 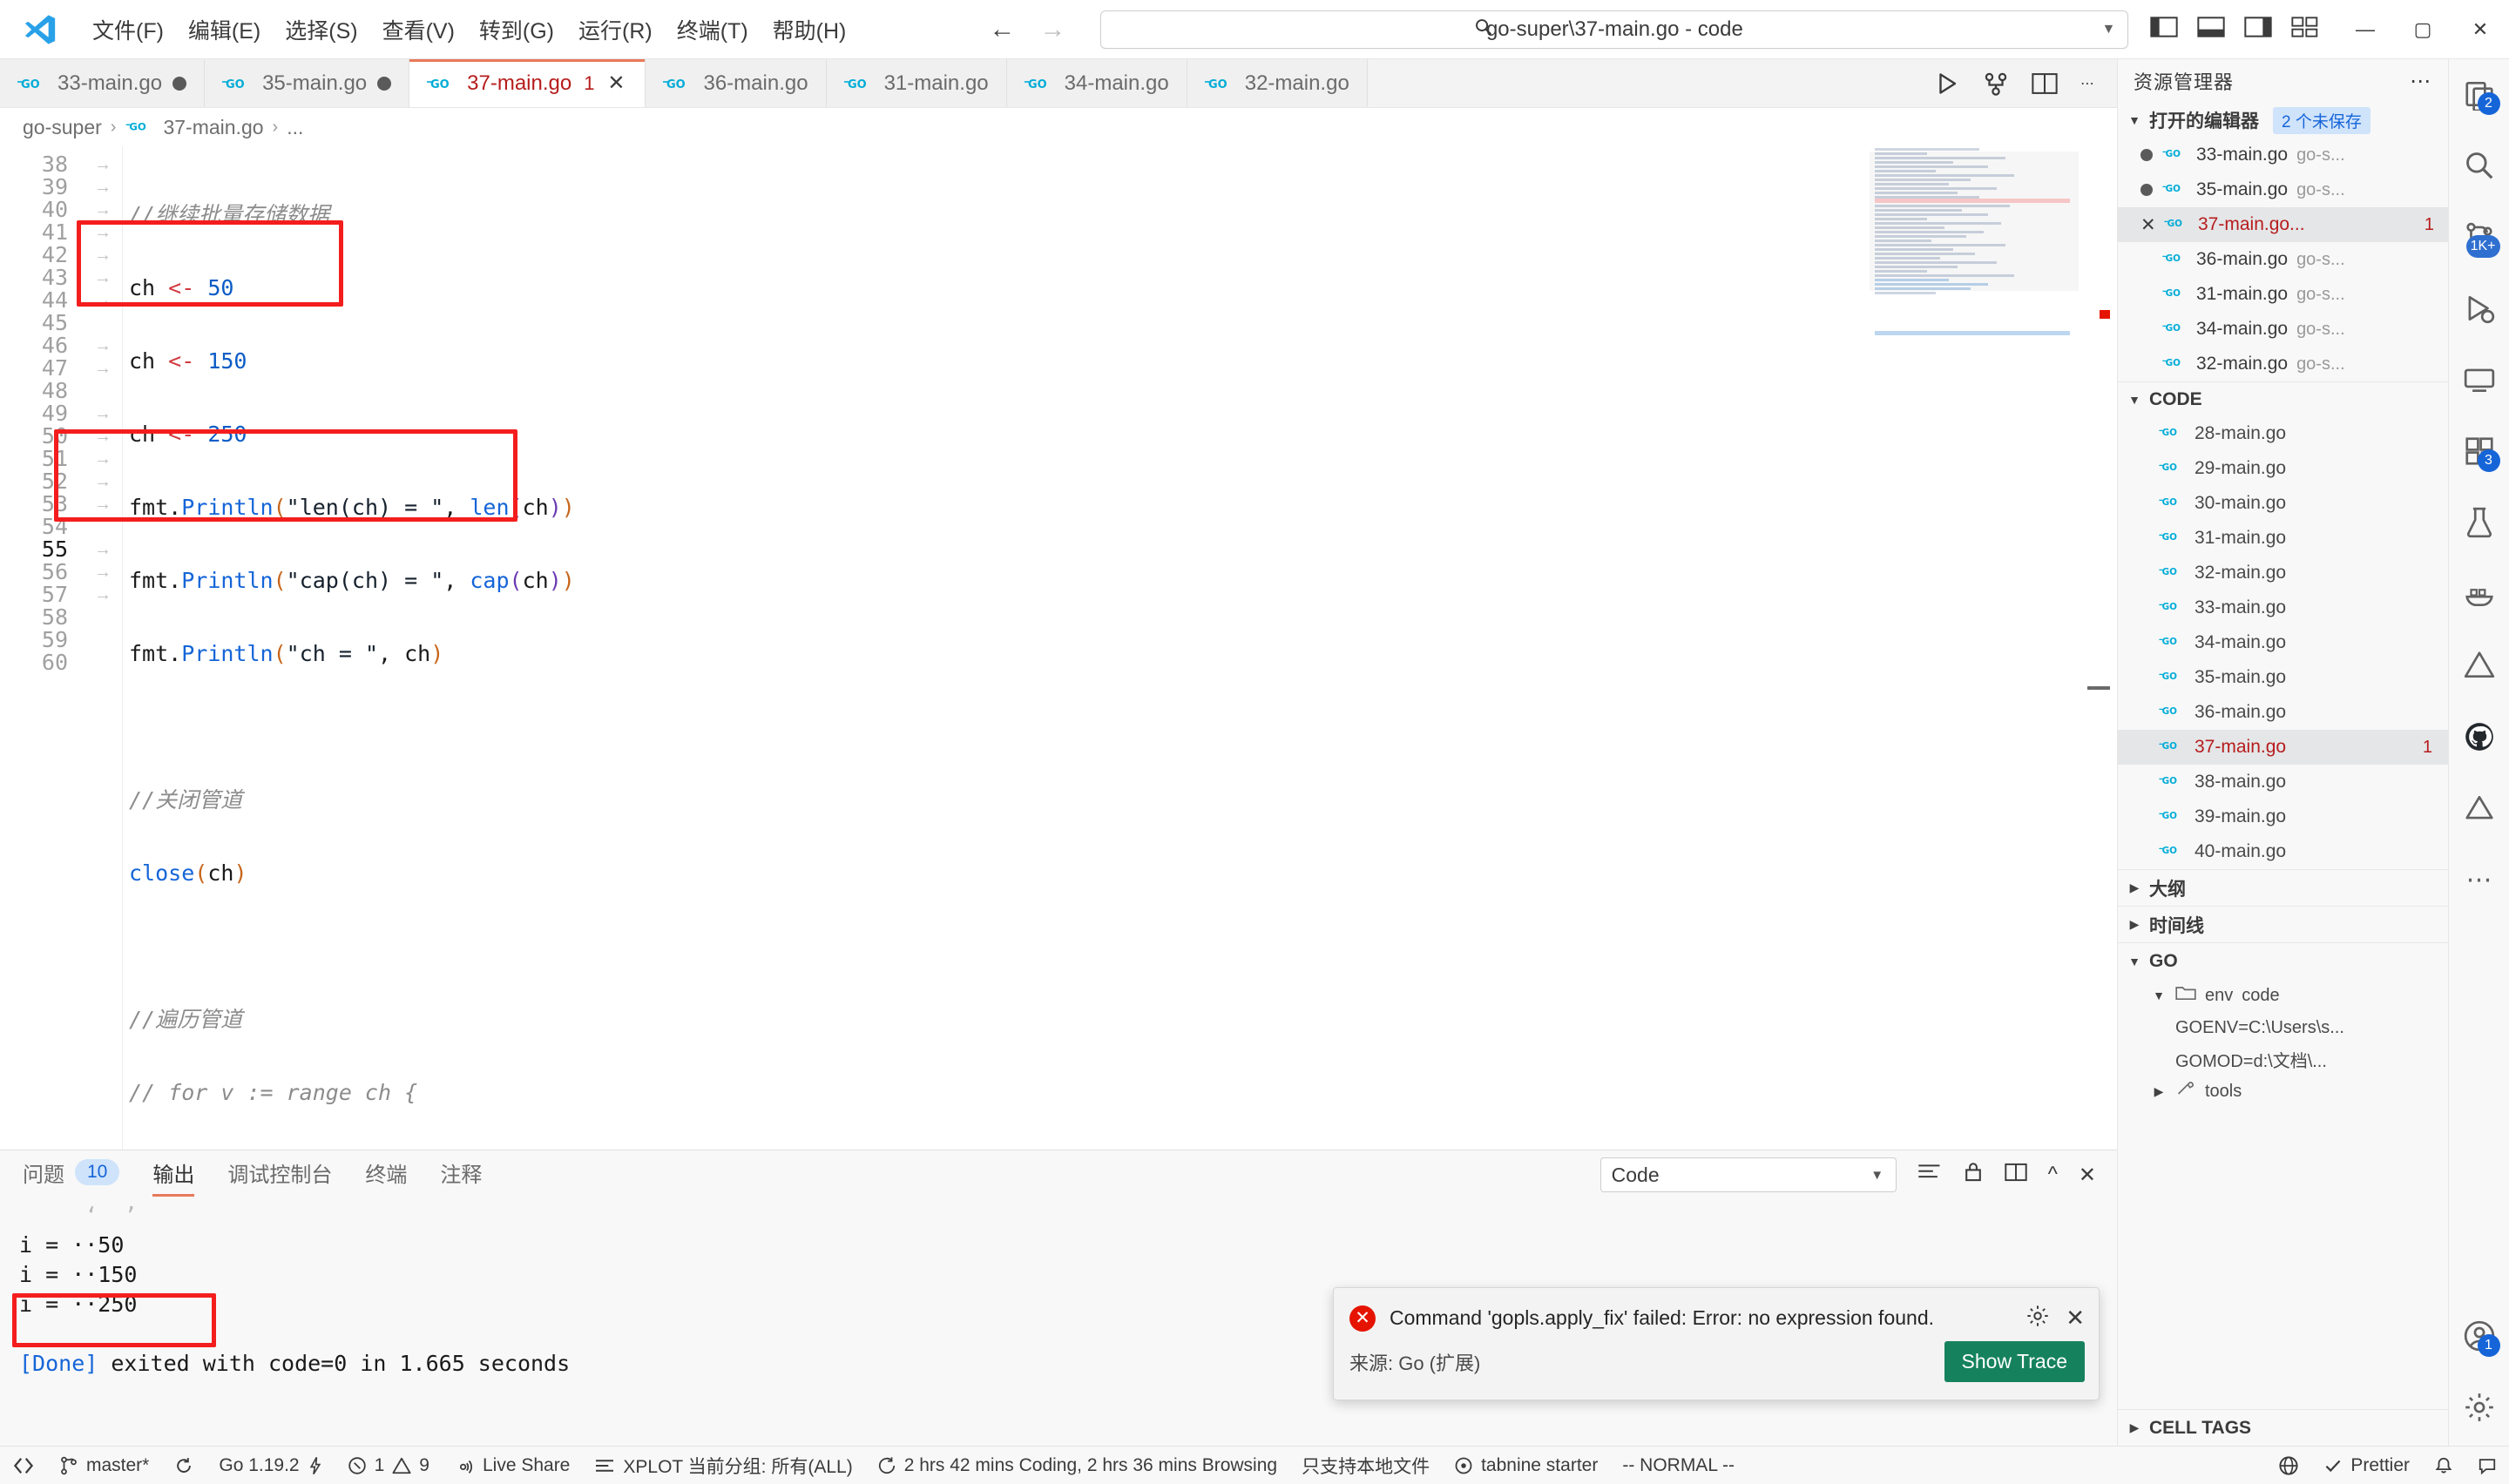 What do you see at coordinates (2479, 1408) in the screenshot?
I see `settings-gear-icon` at bounding box center [2479, 1408].